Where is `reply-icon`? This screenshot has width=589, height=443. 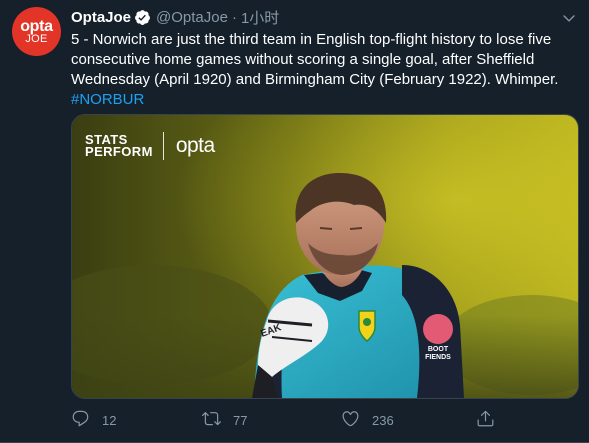 reply-icon is located at coordinates (80, 420).